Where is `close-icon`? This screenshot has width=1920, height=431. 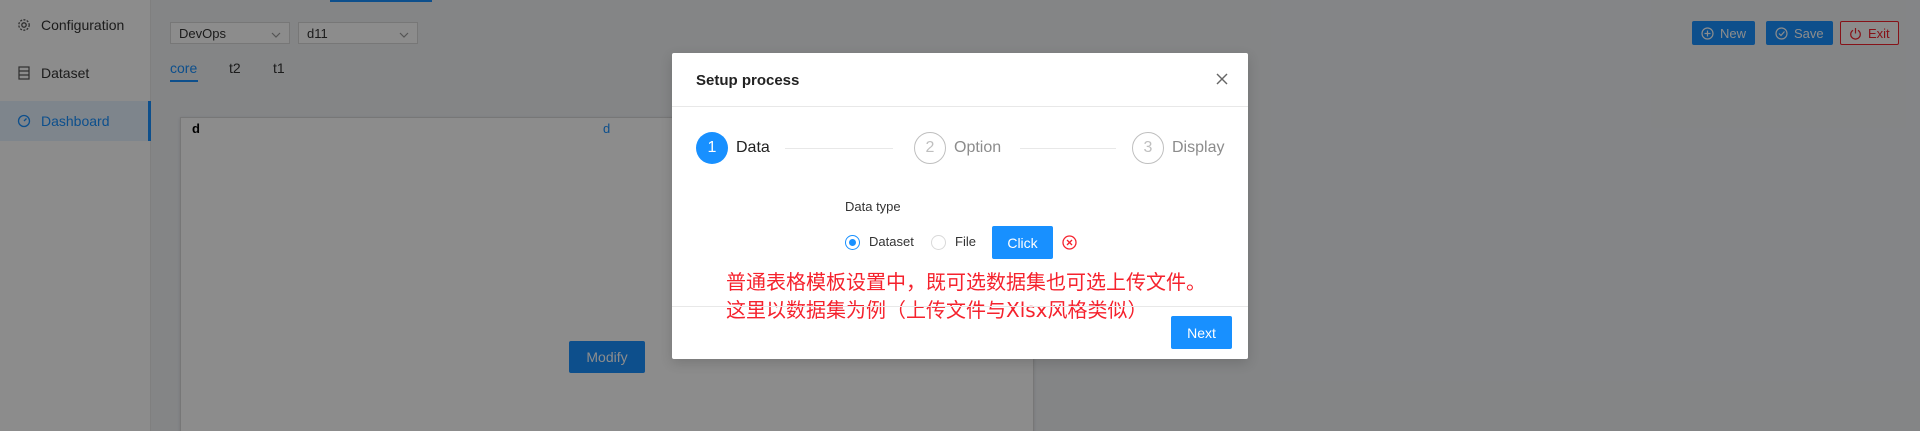 close-icon is located at coordinates (1222, 79).